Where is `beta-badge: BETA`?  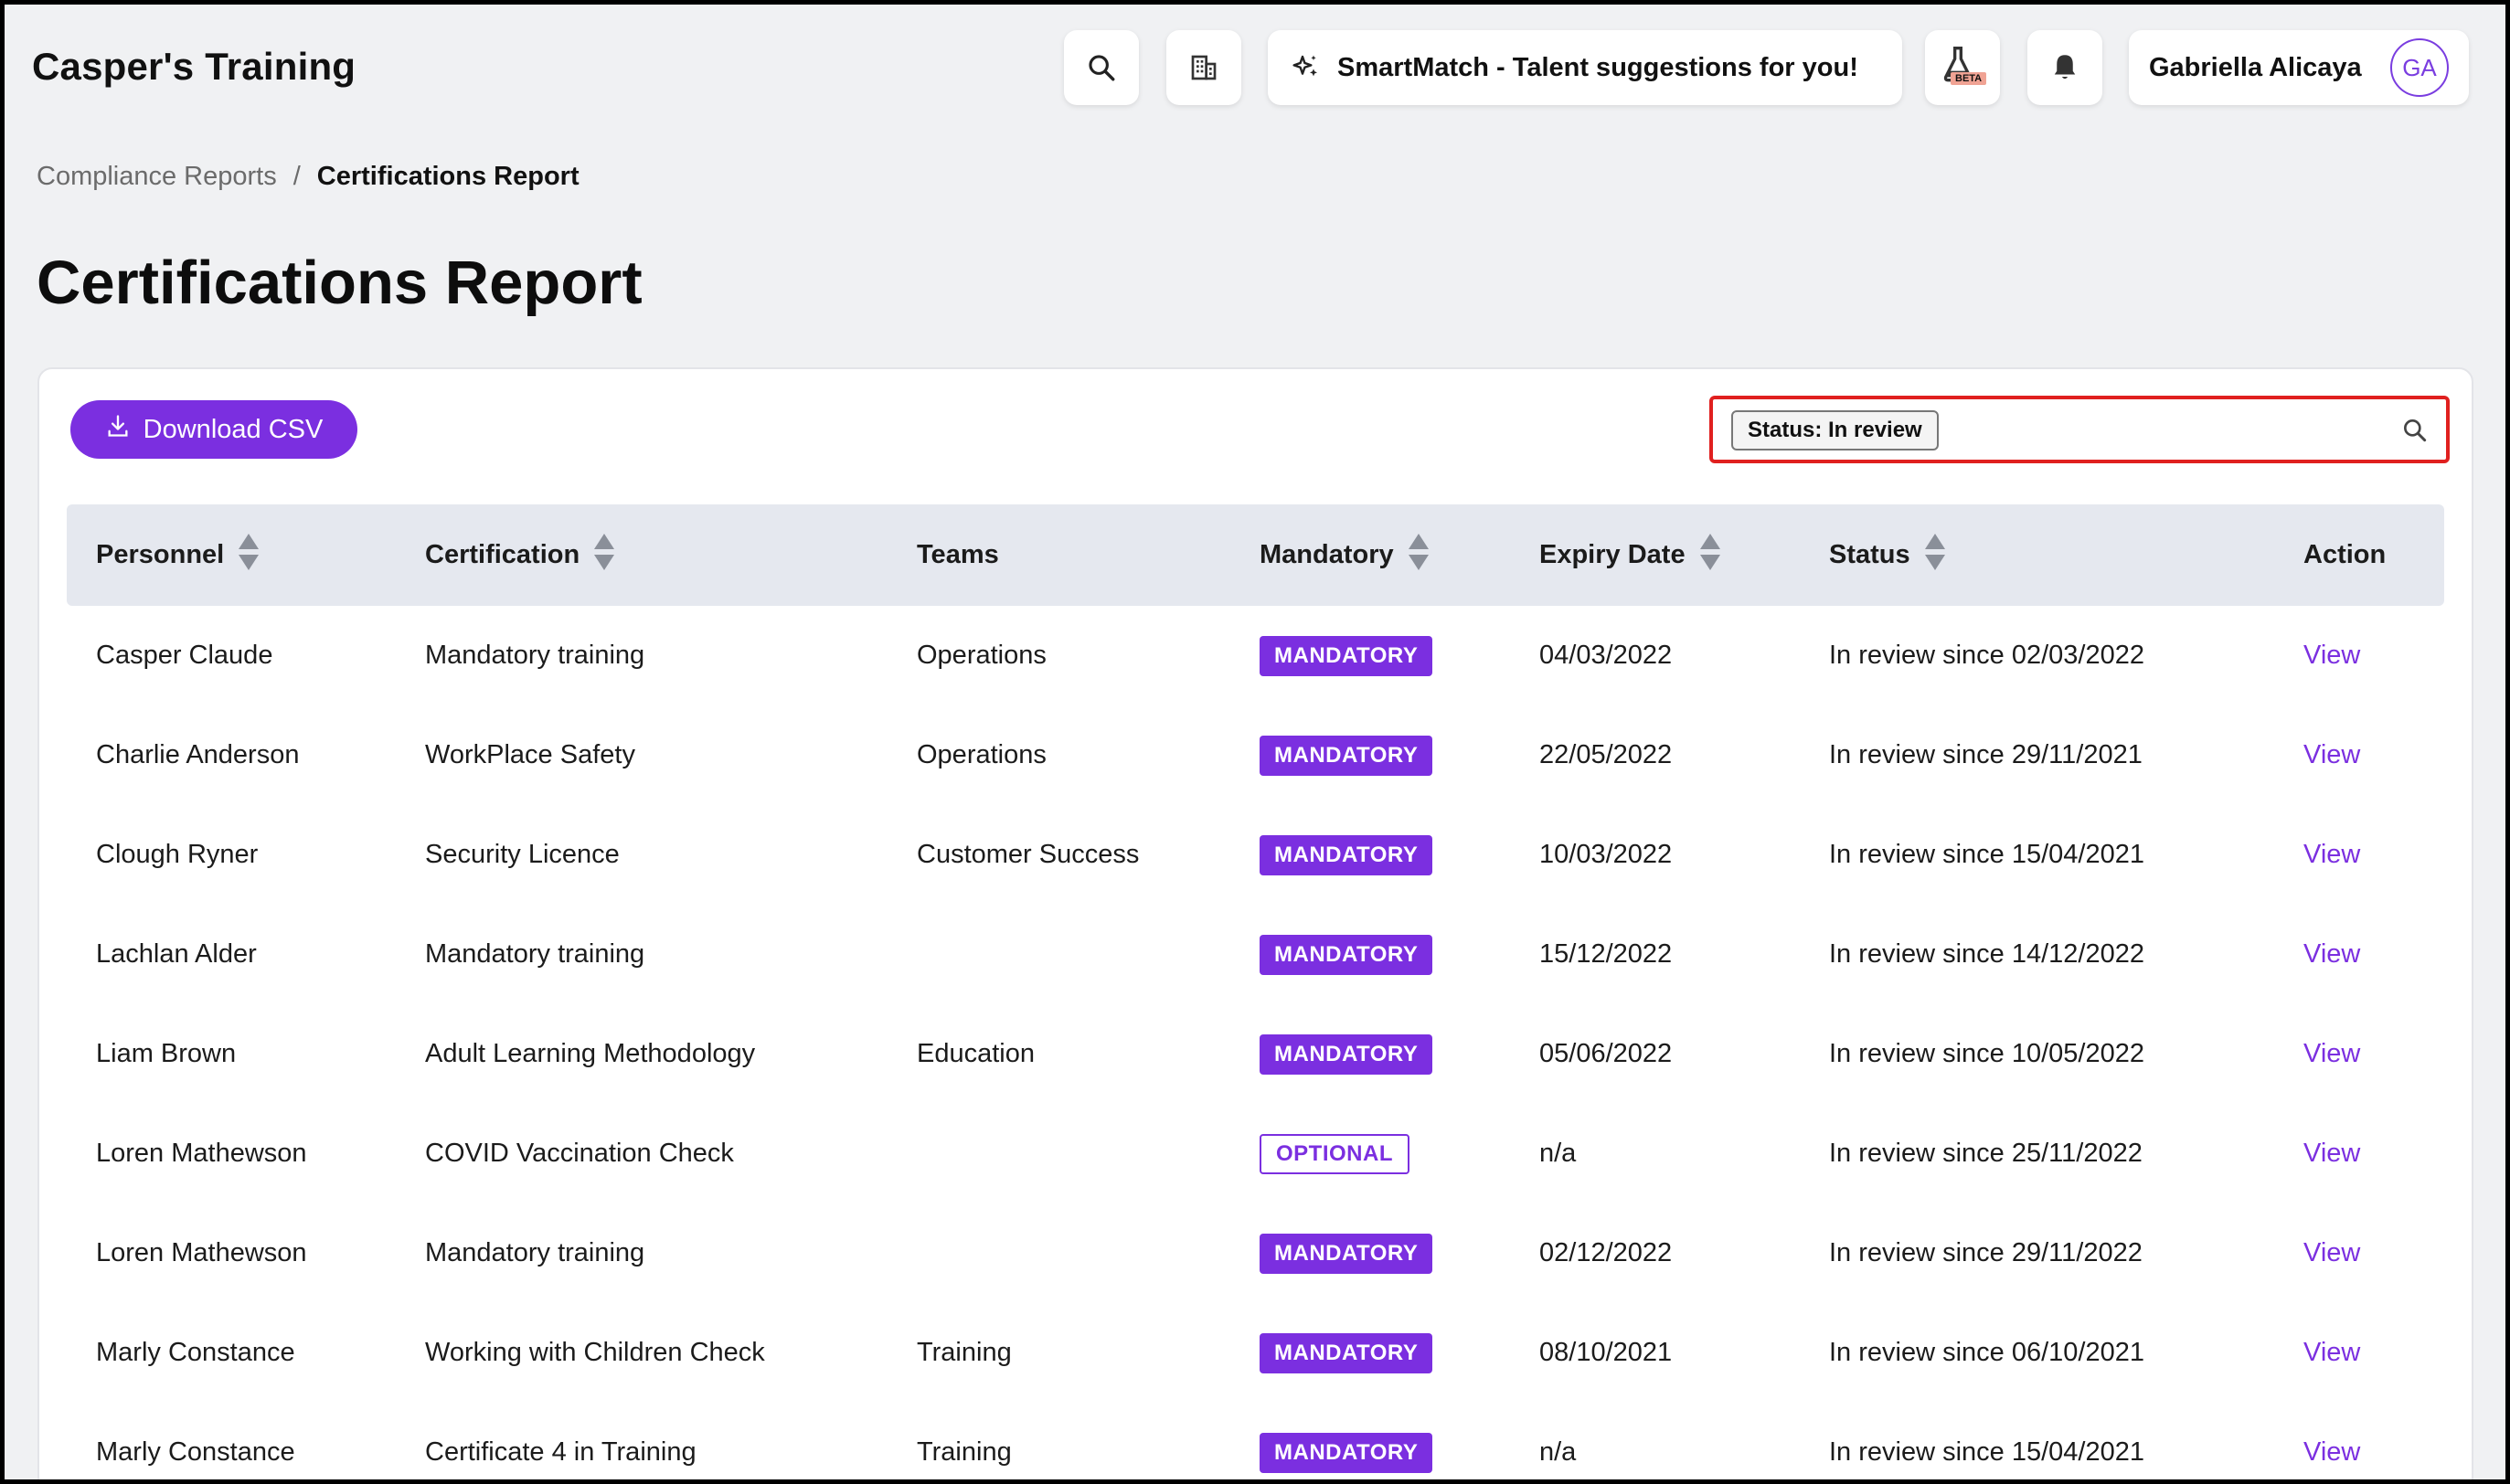
beta-badge: BETA is located at coordinates (1969, 78).